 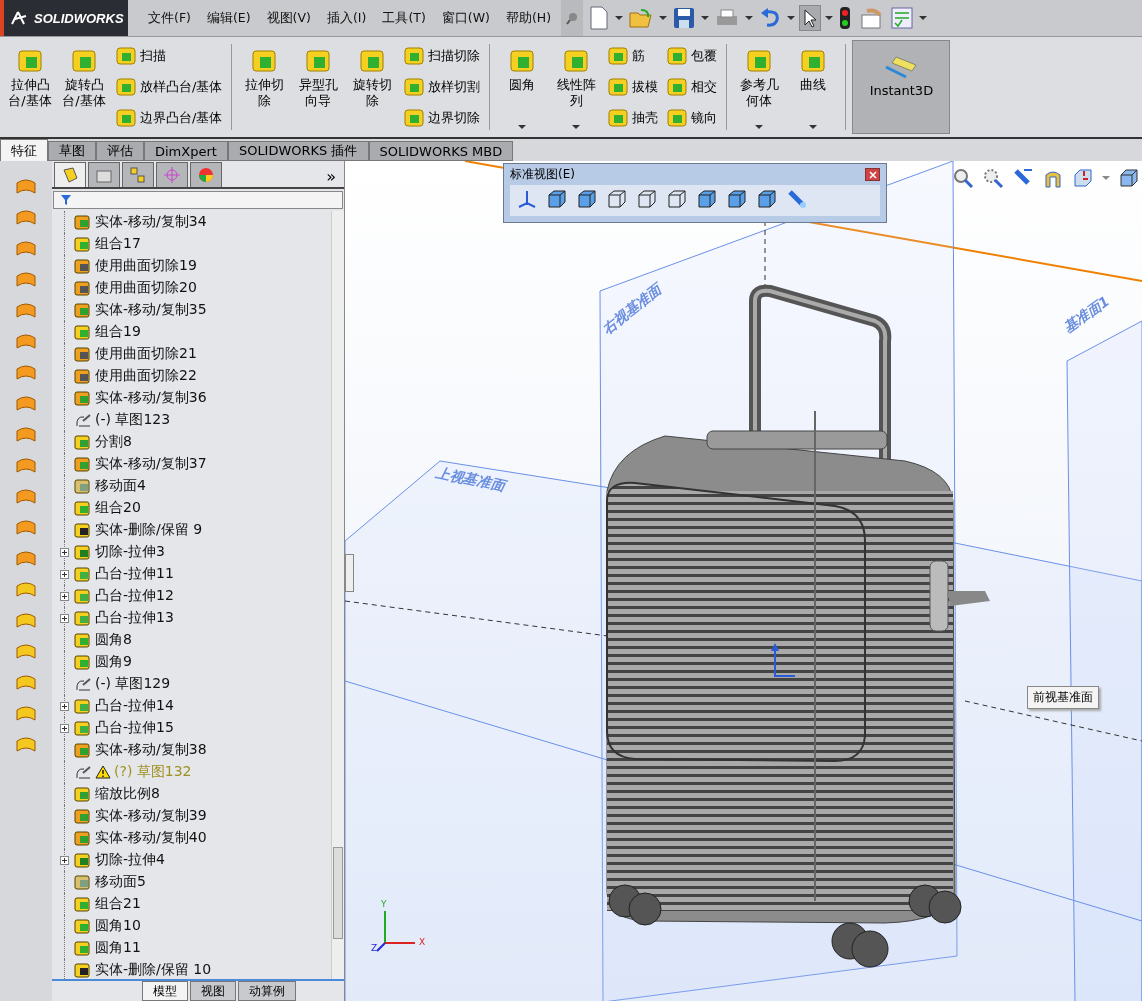 What do you see at coordinates (213, 991) in the screenshot?
I see `tab: 视图` at bounding box center [213, 991].